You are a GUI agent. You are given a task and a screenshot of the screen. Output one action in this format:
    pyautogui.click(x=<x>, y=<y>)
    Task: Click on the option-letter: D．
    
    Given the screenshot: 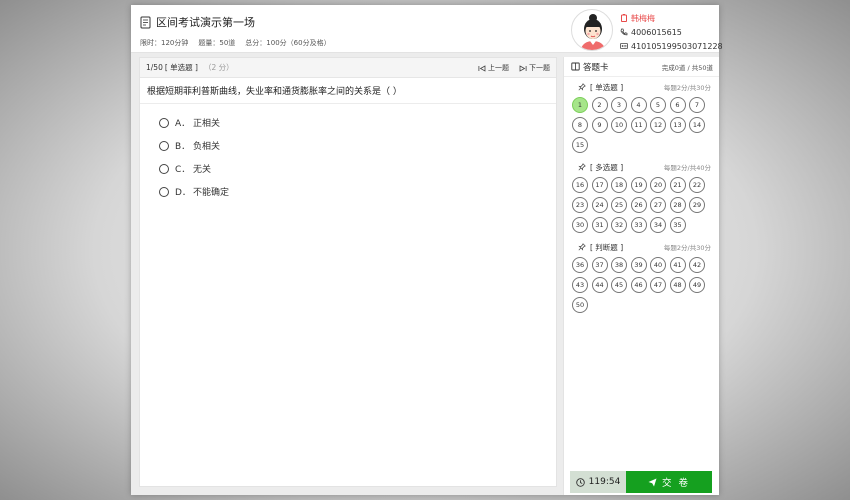 What is the action you would take?
    pyautogui.click(x=183, y=193)
    